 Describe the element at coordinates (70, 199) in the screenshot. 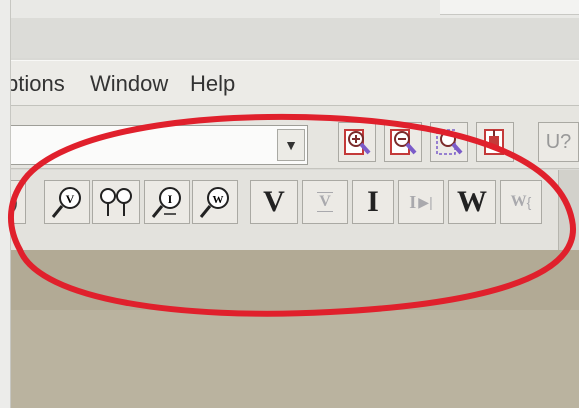

I see `svg-text: V` at that location.